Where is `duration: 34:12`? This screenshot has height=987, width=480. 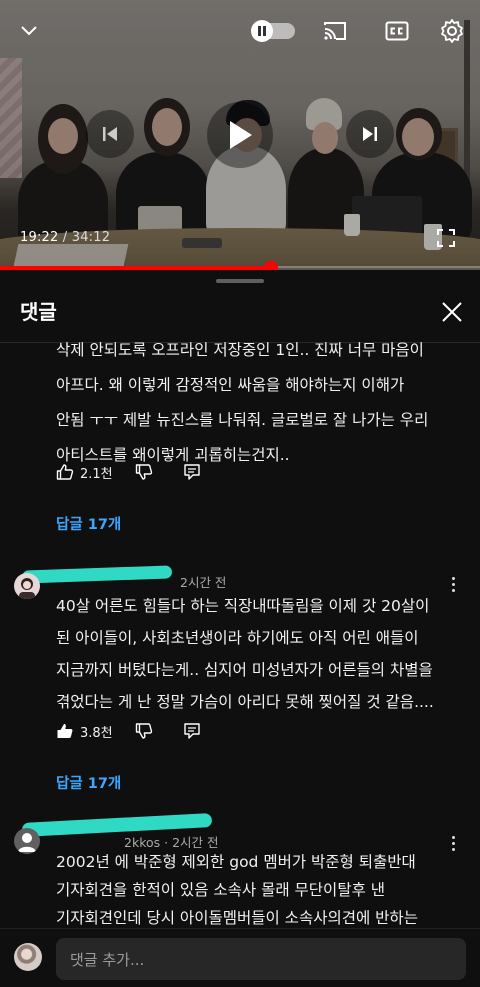 duration: 34:12 is located at coordinates (91, 237).